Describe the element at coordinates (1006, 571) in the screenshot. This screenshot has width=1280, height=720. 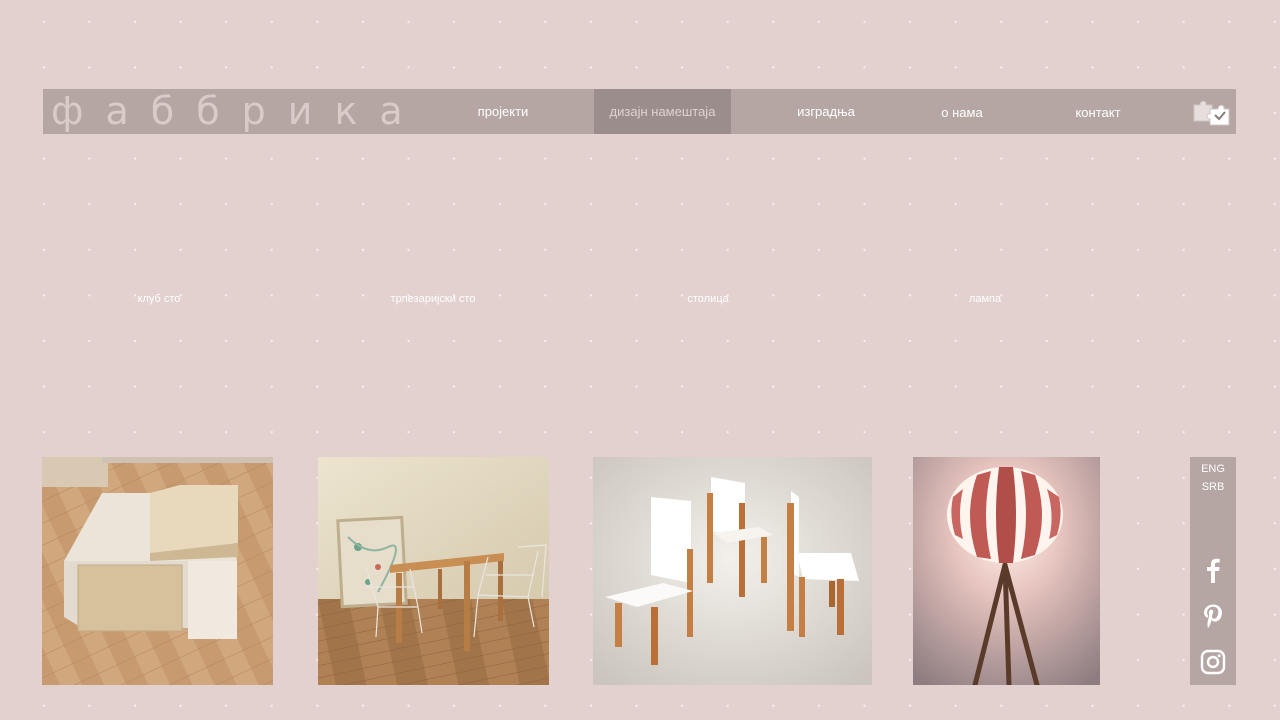
I see `lamp-image` at that location.